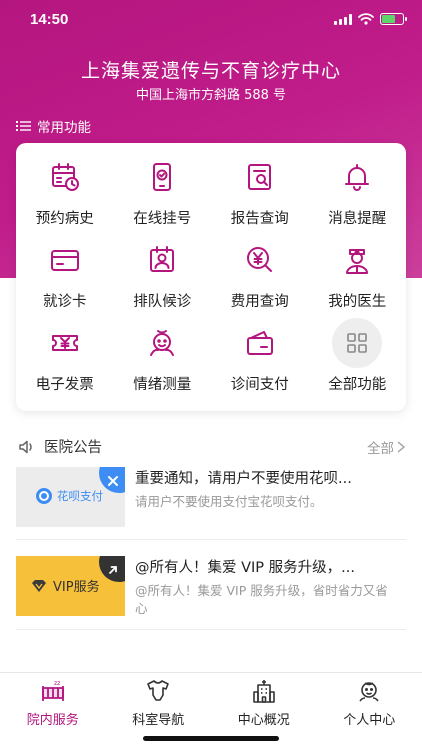  I want to click on tab-center-overview: 中心概况, so click(264, 701).